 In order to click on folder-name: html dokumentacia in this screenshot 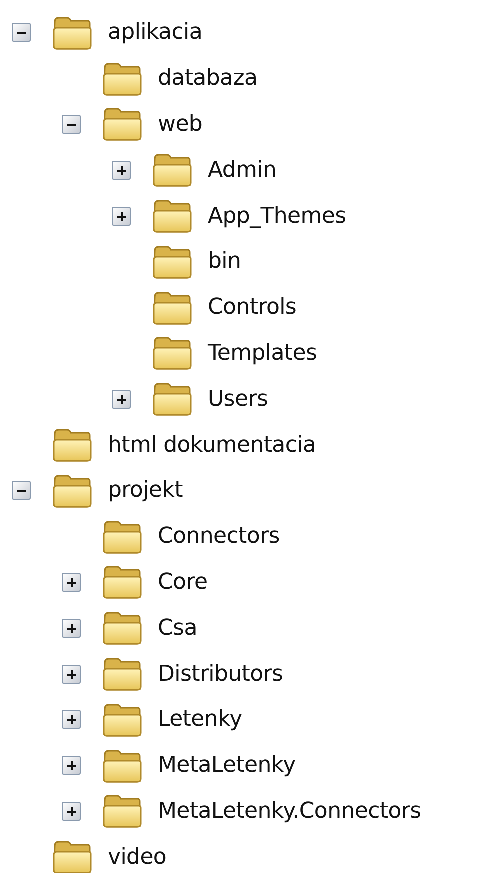, I will do `click(212, 445)`.